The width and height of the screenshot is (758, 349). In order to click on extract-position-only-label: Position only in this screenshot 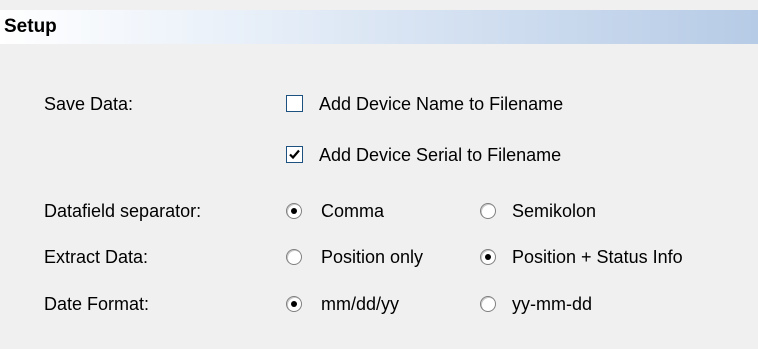, I will do `click(372, 257)`.